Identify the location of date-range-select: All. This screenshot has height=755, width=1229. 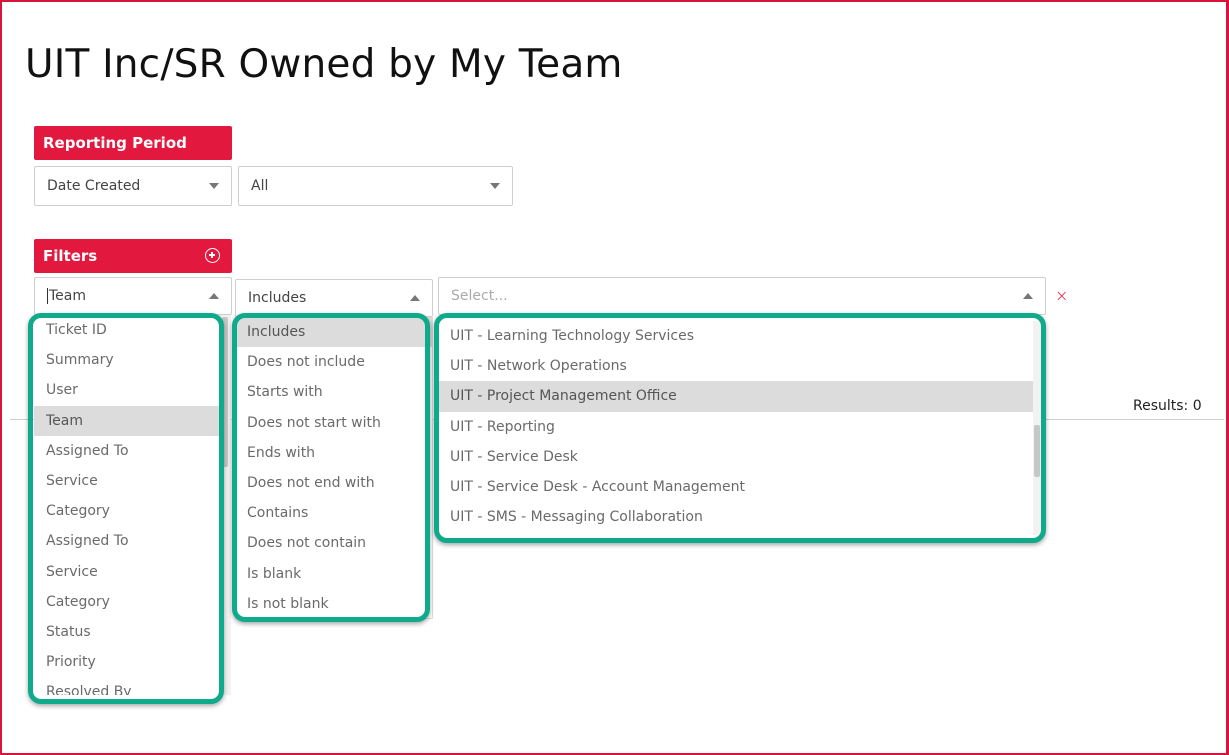
(375, 186).